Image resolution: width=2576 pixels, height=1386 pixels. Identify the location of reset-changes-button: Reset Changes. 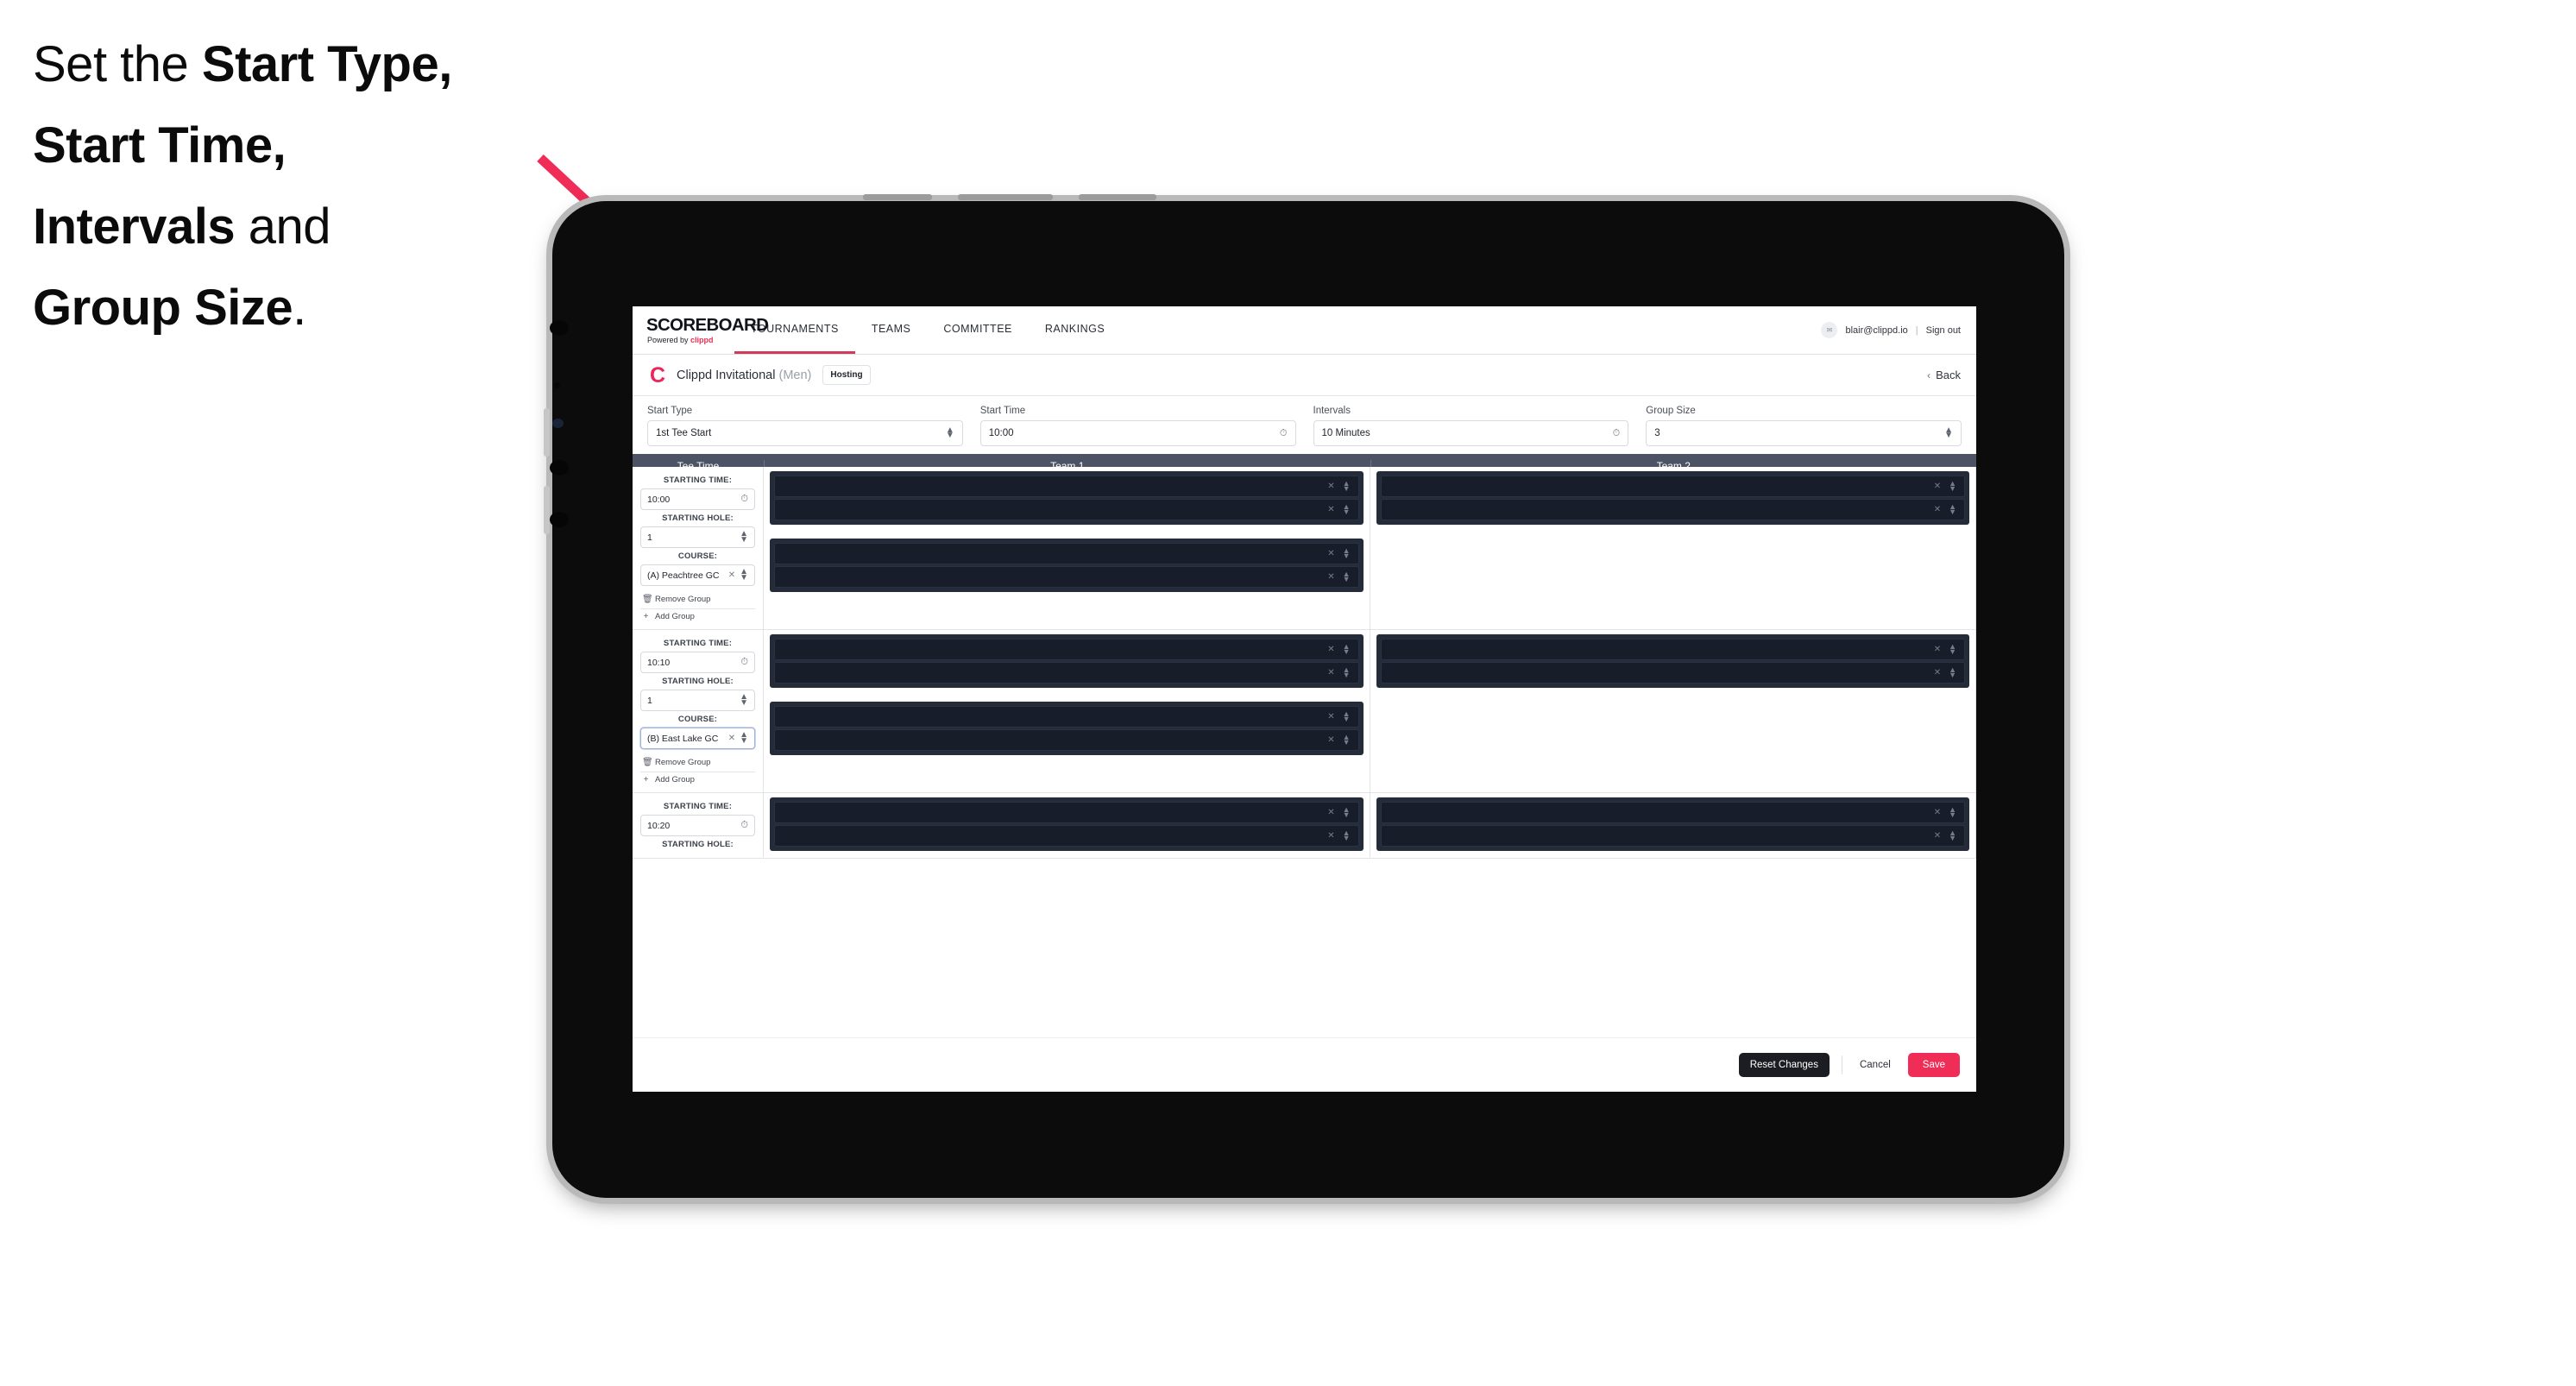
(1784, 1065).